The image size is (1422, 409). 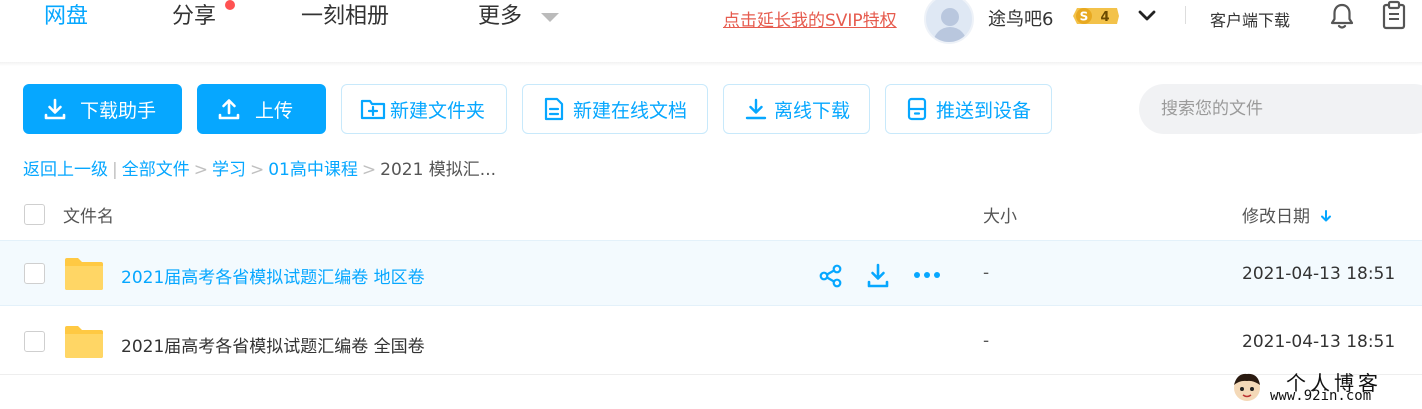 What do you see at coordinates (1342, 16) in the screenshot?
I see `bell-icon` at bounding box center [1342, 16].